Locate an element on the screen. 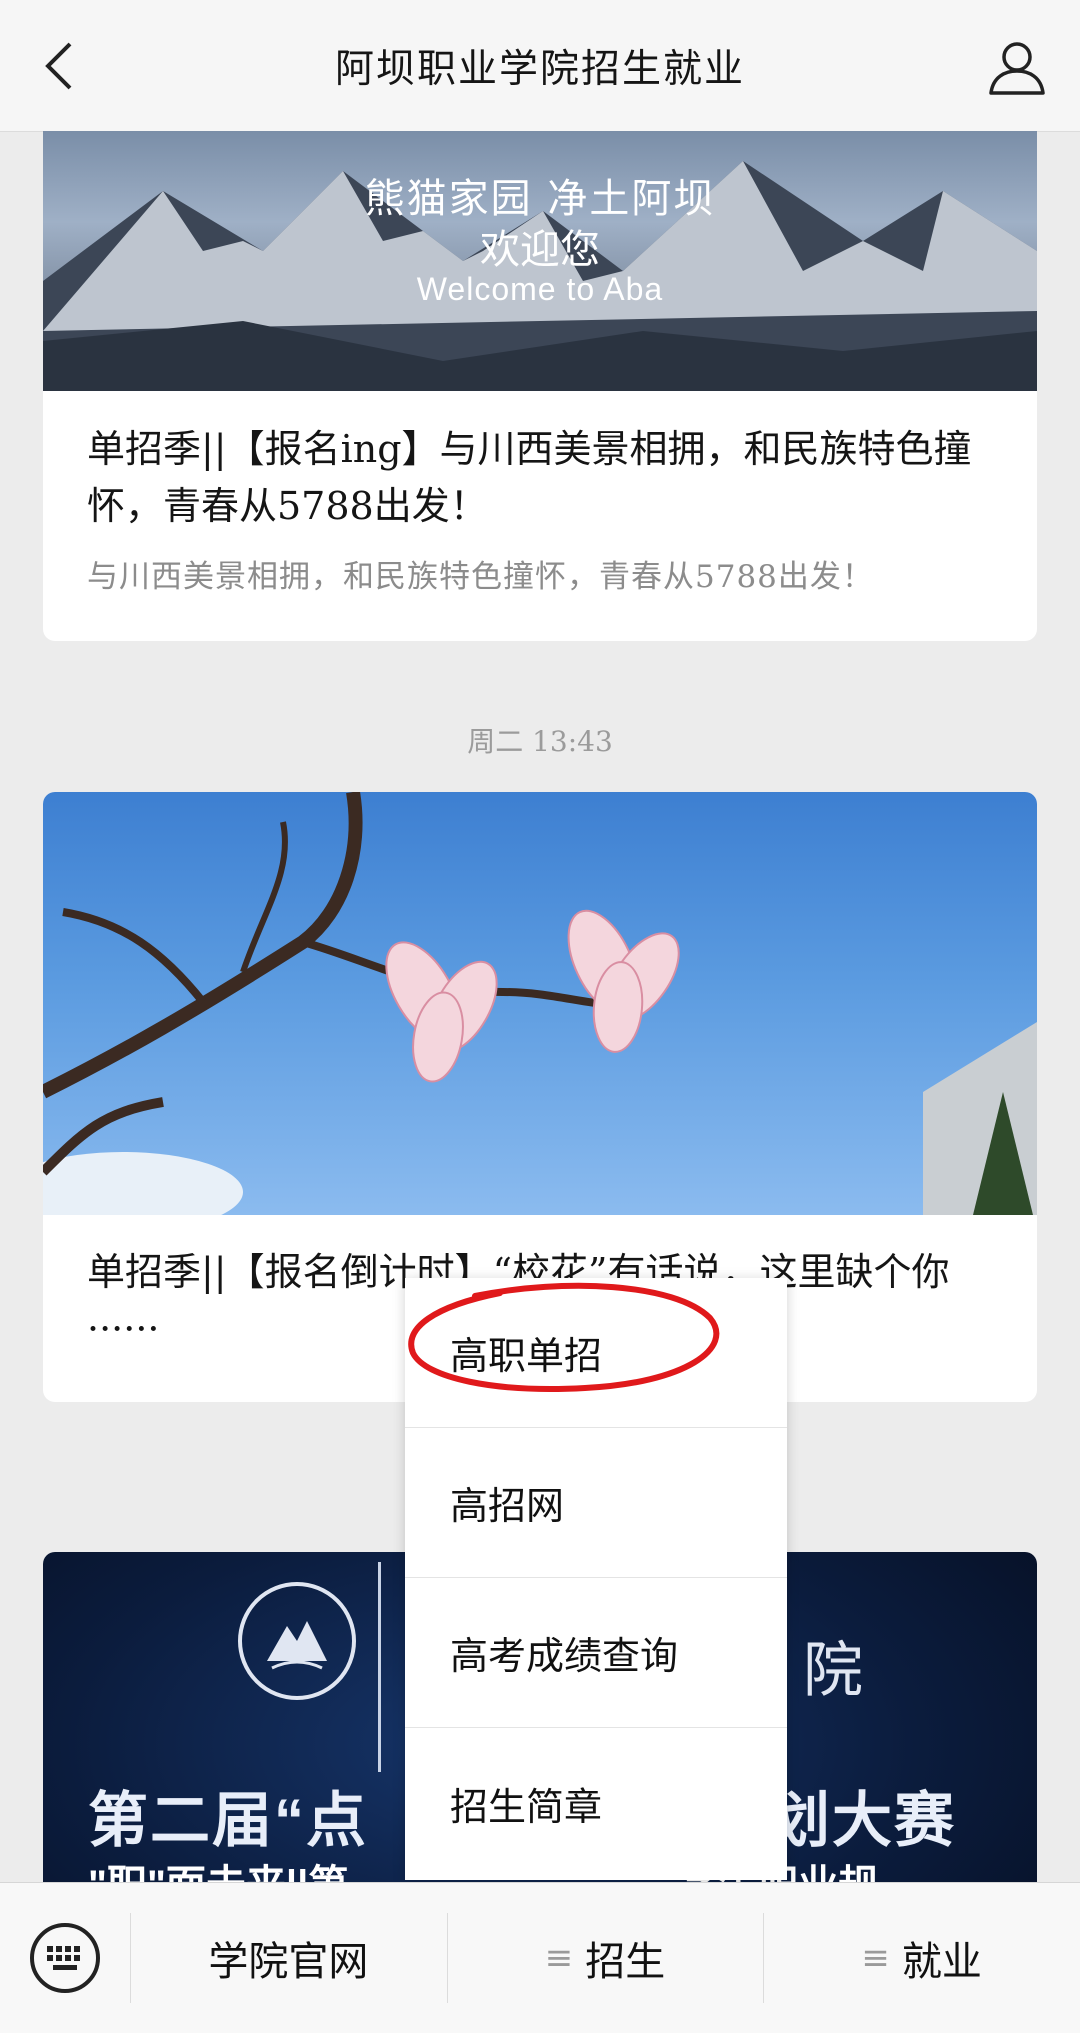 This screenshot has height=2033, width=1080. person-icon is located at coordinates (1017, 68).